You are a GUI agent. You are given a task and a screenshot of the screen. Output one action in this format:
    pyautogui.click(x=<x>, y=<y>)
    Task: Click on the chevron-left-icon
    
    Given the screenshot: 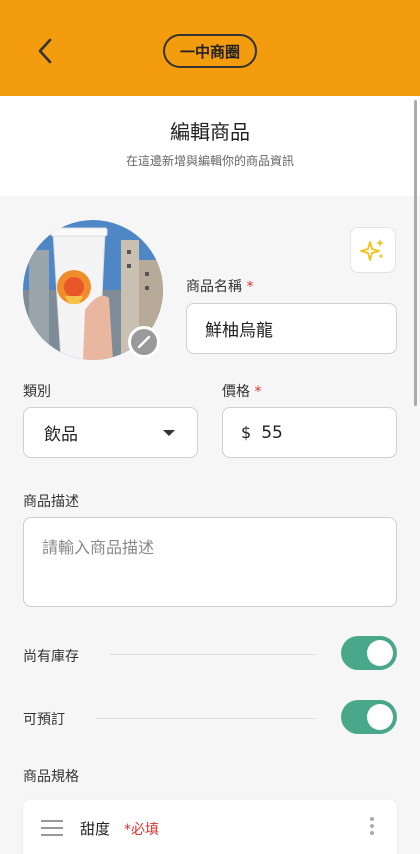 What is the action you would take?
    pyautogui.click(x=45, y=51)
    